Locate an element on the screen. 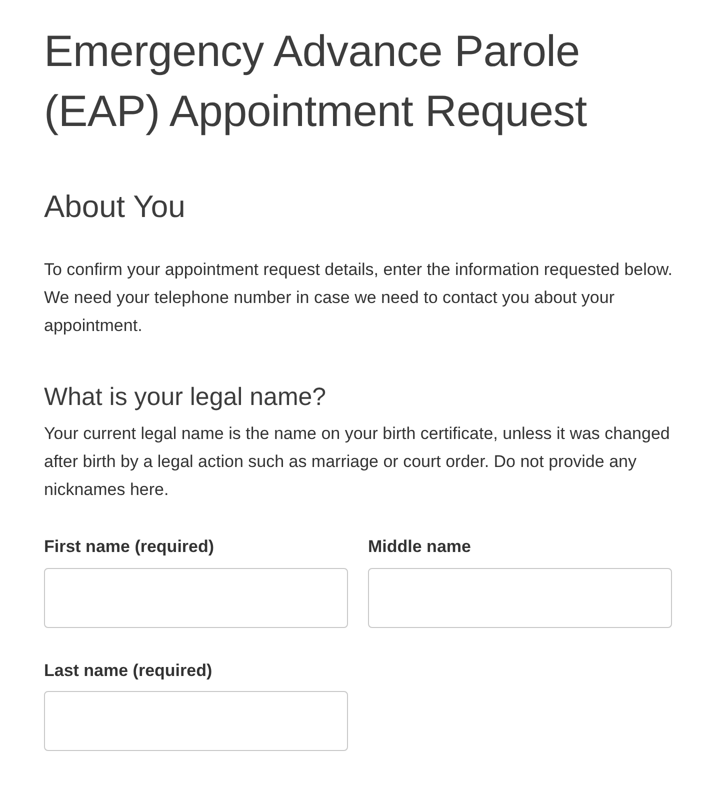  question-description: Your current legal name is the name on your birth certificate, unless it was changed after birth by a legal action such as marriage or court order. Do not provide any nicknames here. is located at coordinates (357, 462).